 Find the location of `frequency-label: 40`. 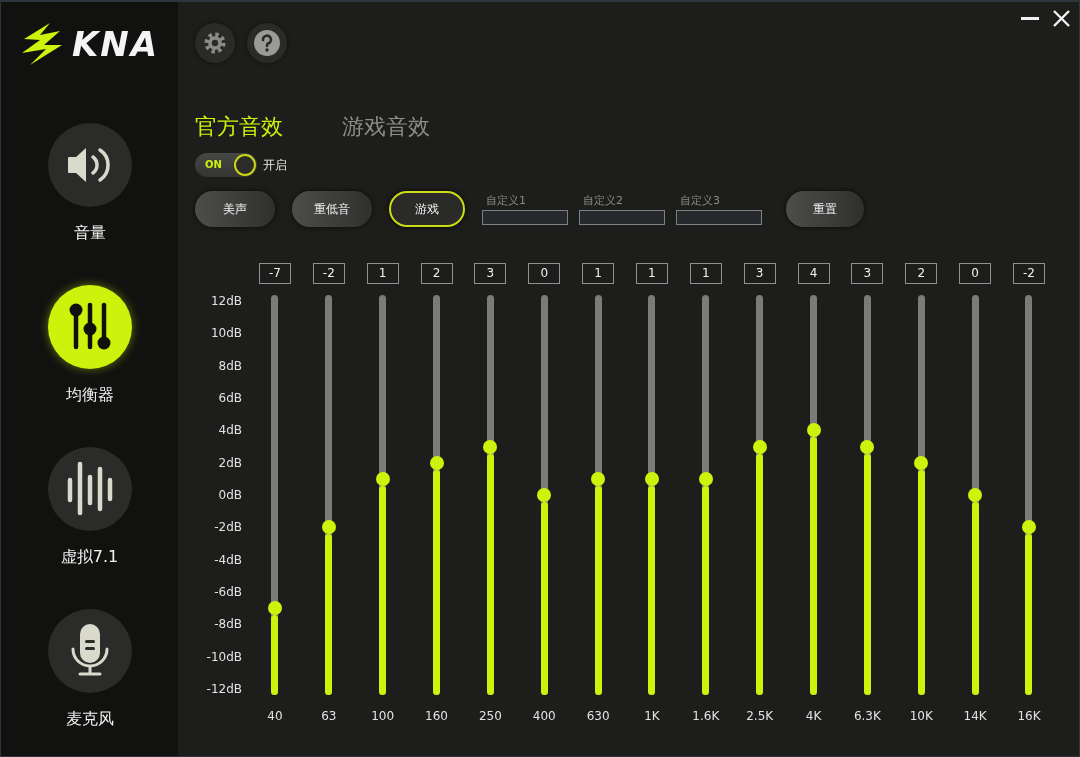

frequency-label: 40 is located at coordinates (275, 716).